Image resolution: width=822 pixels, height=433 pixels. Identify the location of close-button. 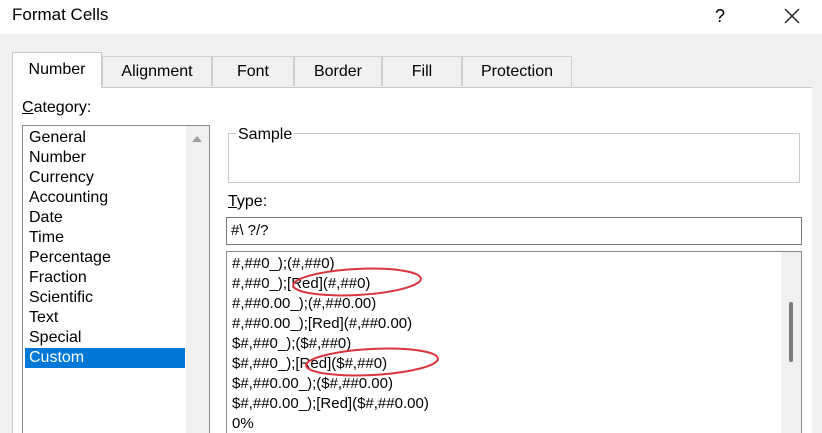
(792, 16).